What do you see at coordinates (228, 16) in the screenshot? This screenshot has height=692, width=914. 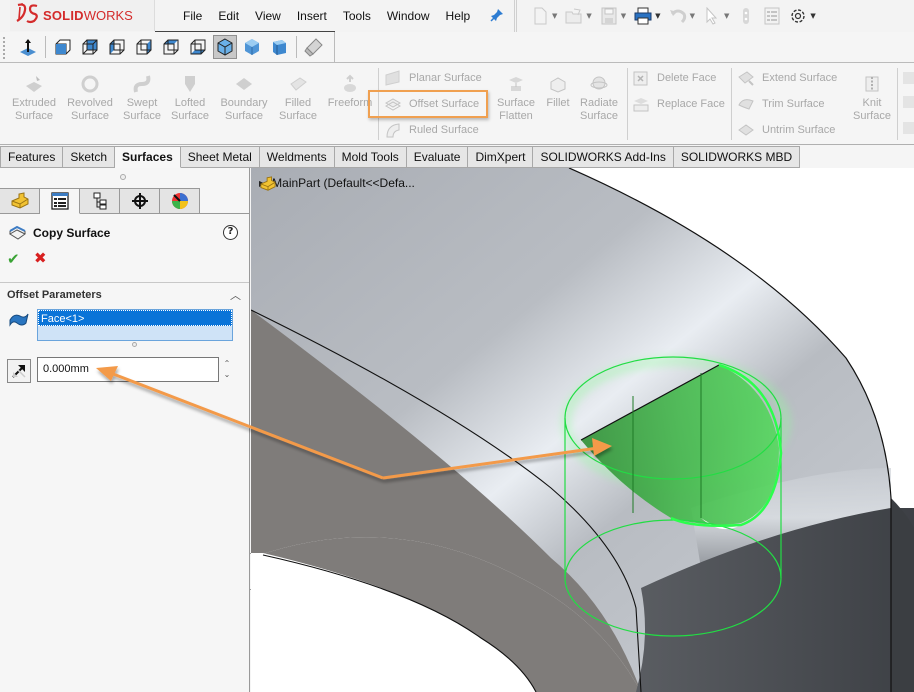 I see `menu-edit: Edit` at bounding box center [228, 16].